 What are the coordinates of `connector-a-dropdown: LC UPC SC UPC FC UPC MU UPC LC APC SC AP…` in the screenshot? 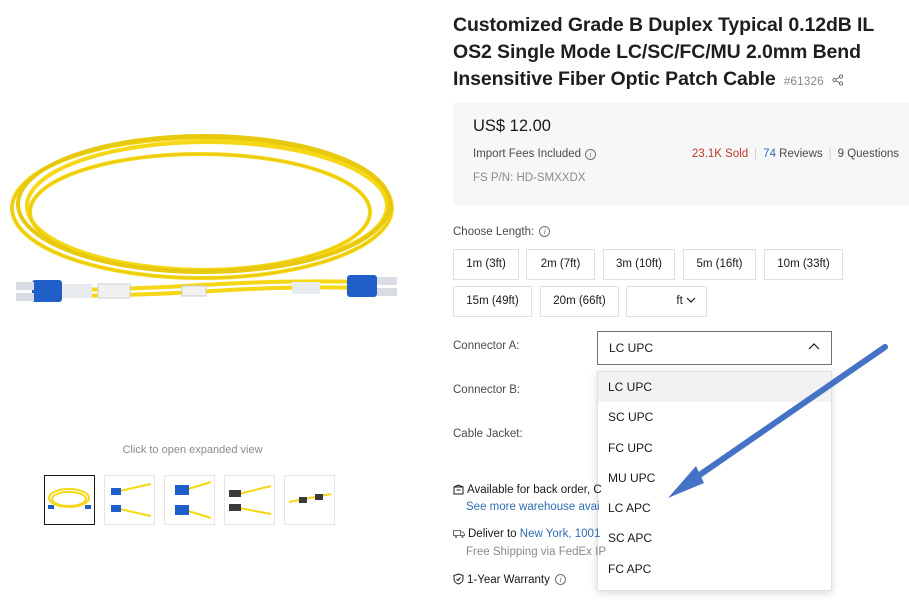 It's located at (714, 481).